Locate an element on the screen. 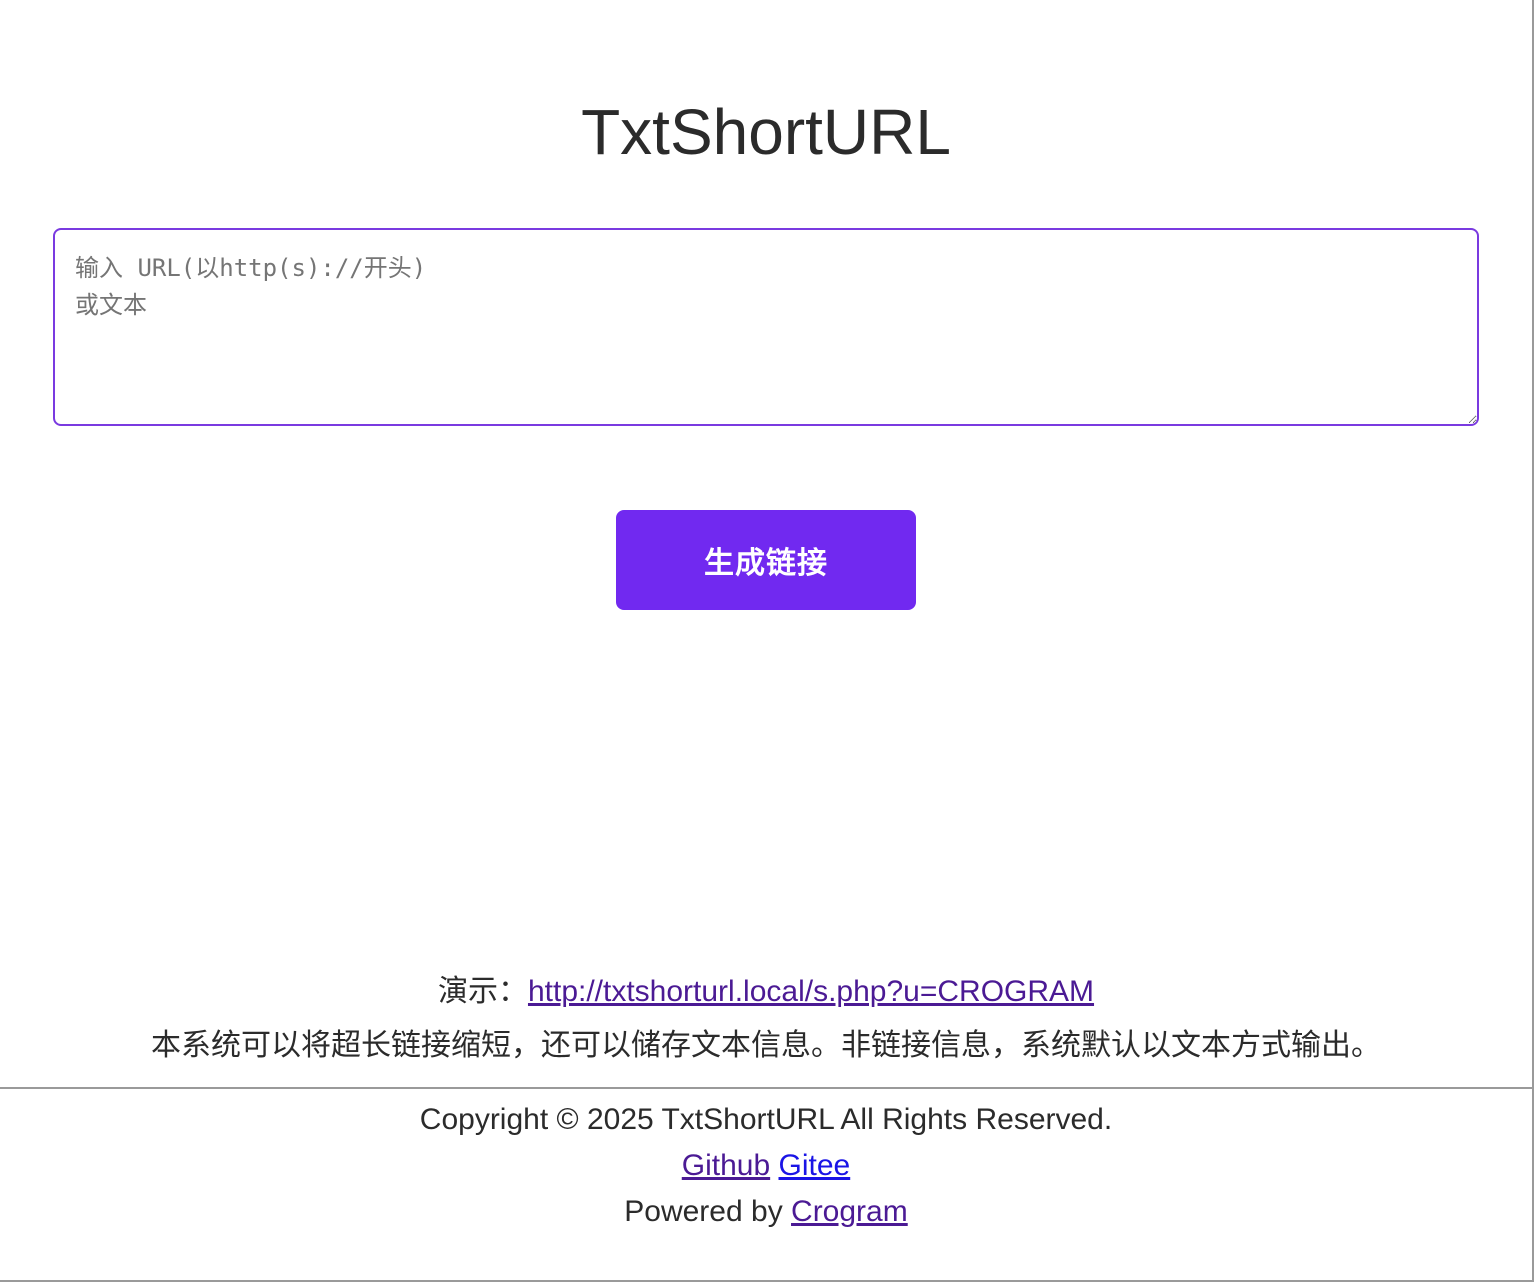 Image resolution: width=1534 pixels, height=1282 pixels. crogram-link: Crogram is located at coordinates (849, 1211).